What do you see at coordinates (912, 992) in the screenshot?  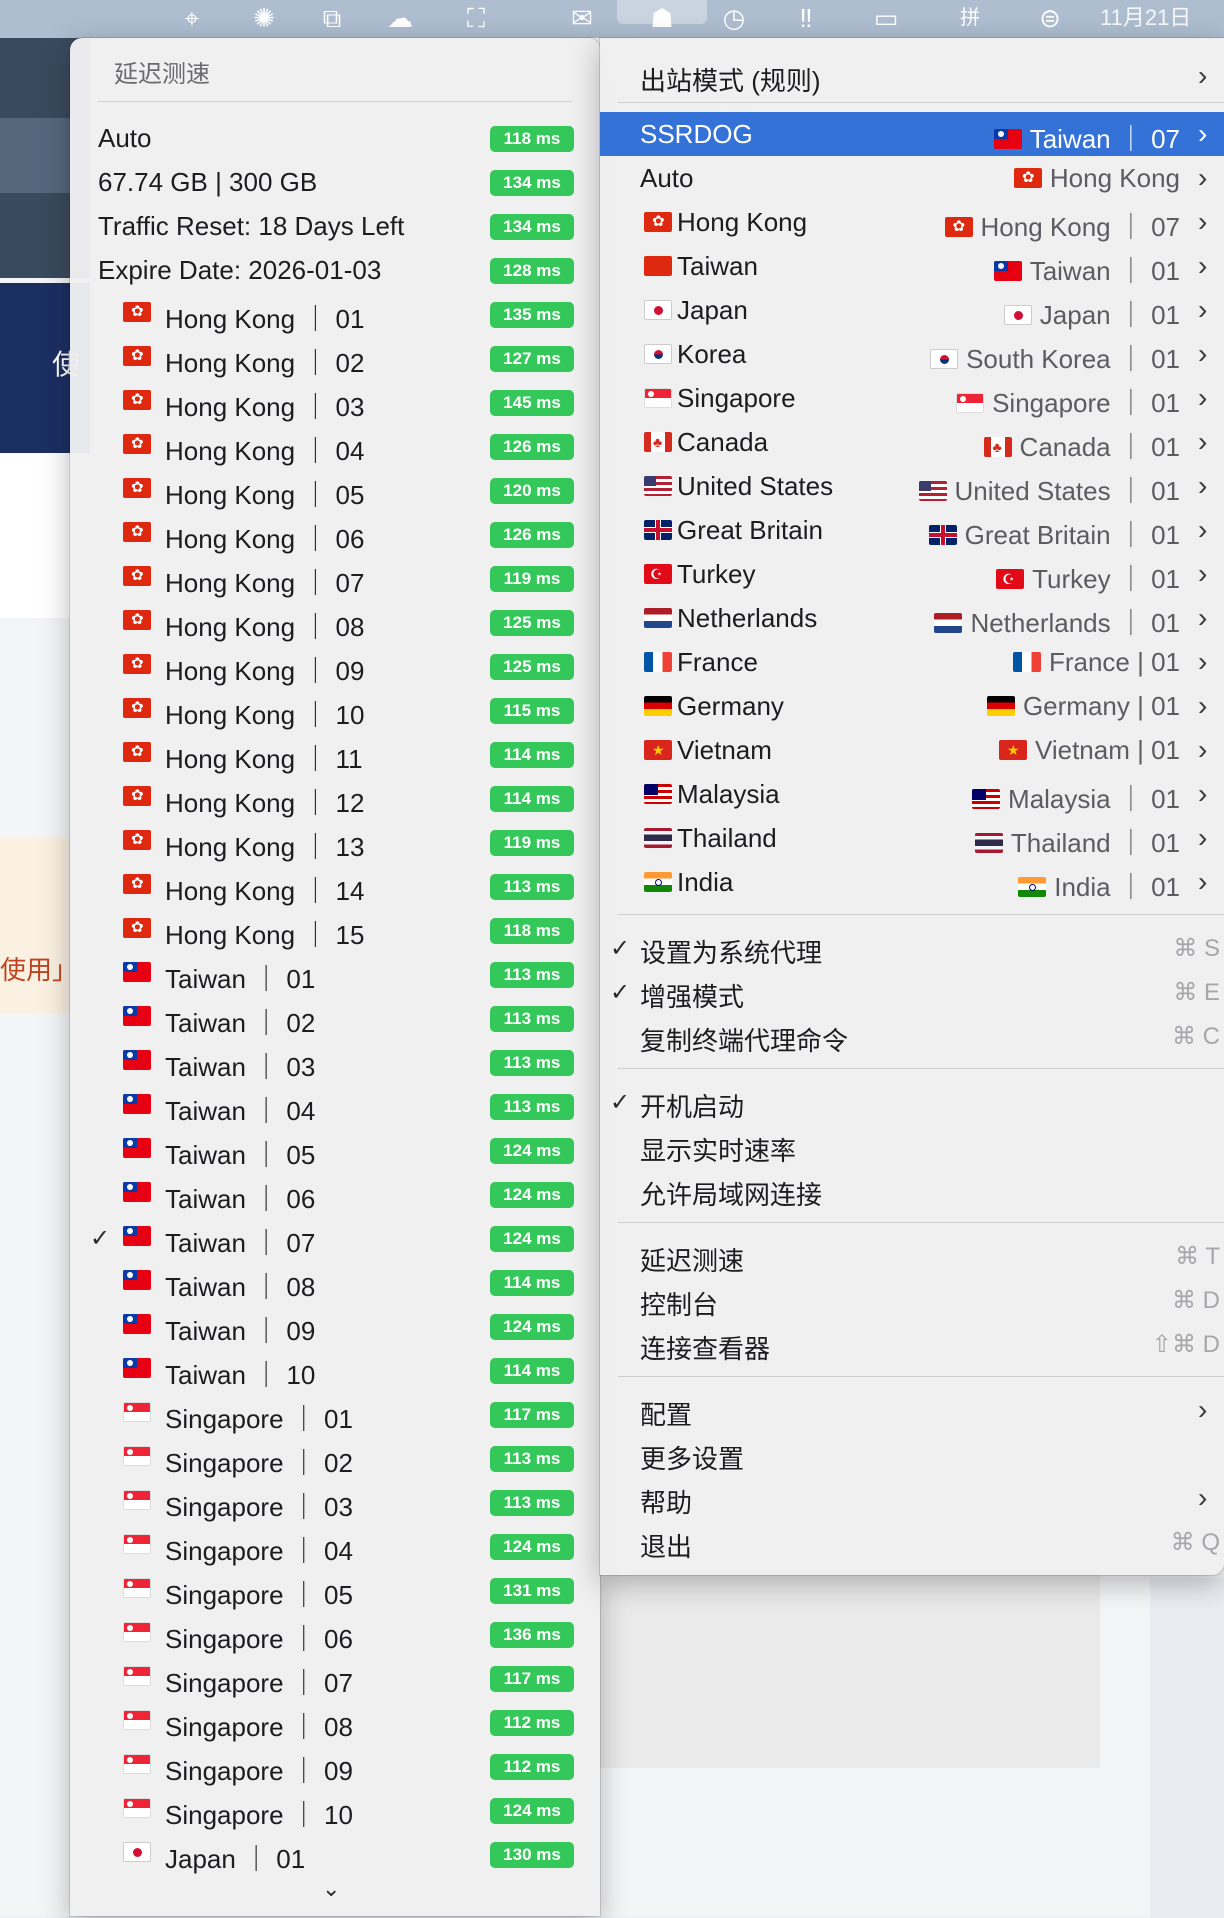 I see `setting-item: ✓ 增强模式 ⌘ E` at bounding box center [912, 992].